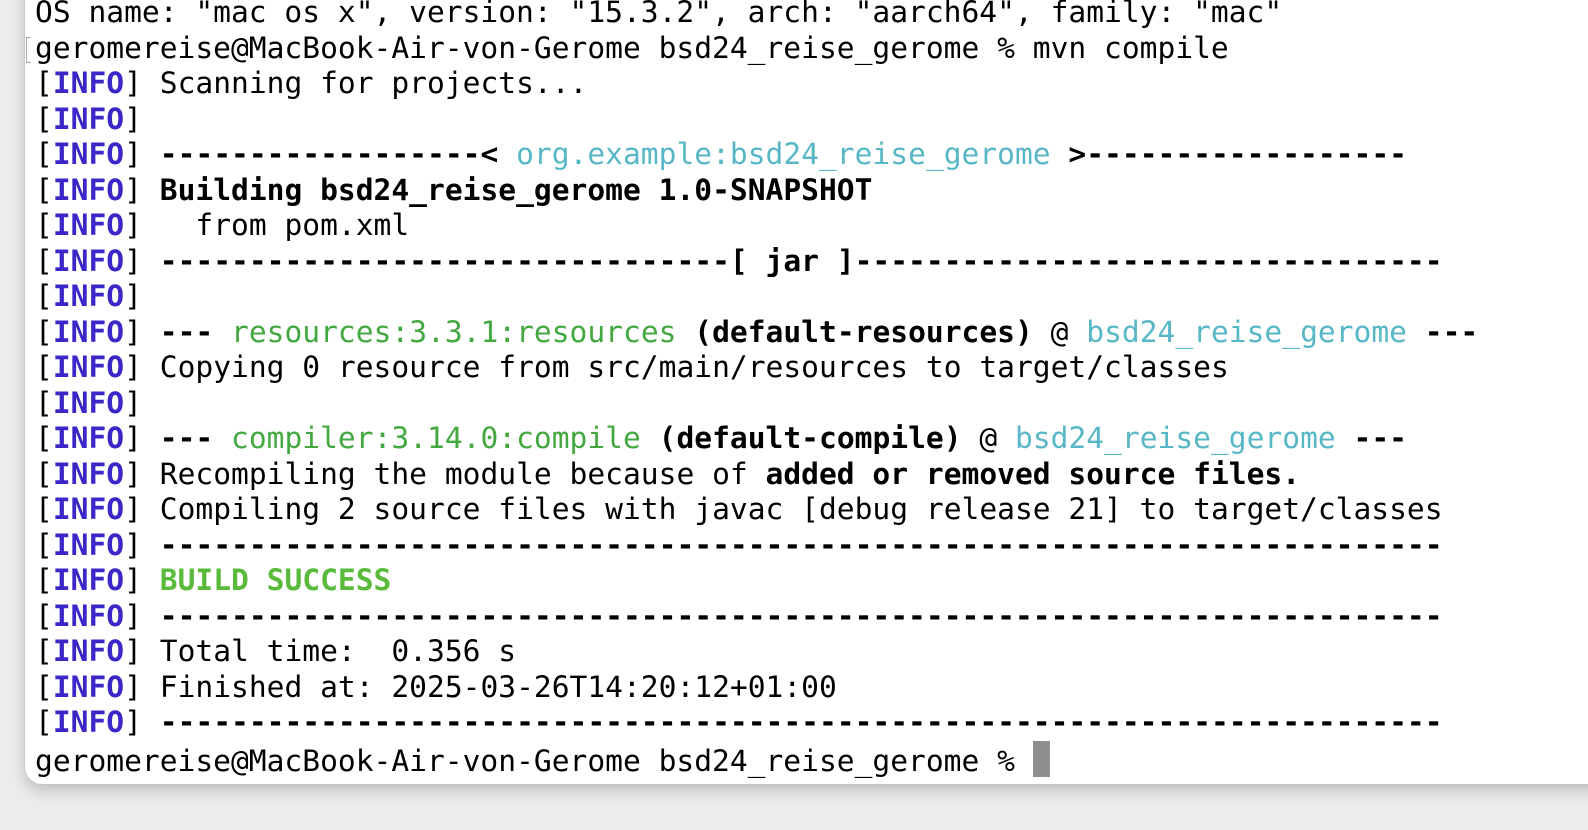  What do you see at coordinates (462, 473) in the screenshot?
I see `recompiling-text: Recompiling the module because of` at bounding box center [462, 473].